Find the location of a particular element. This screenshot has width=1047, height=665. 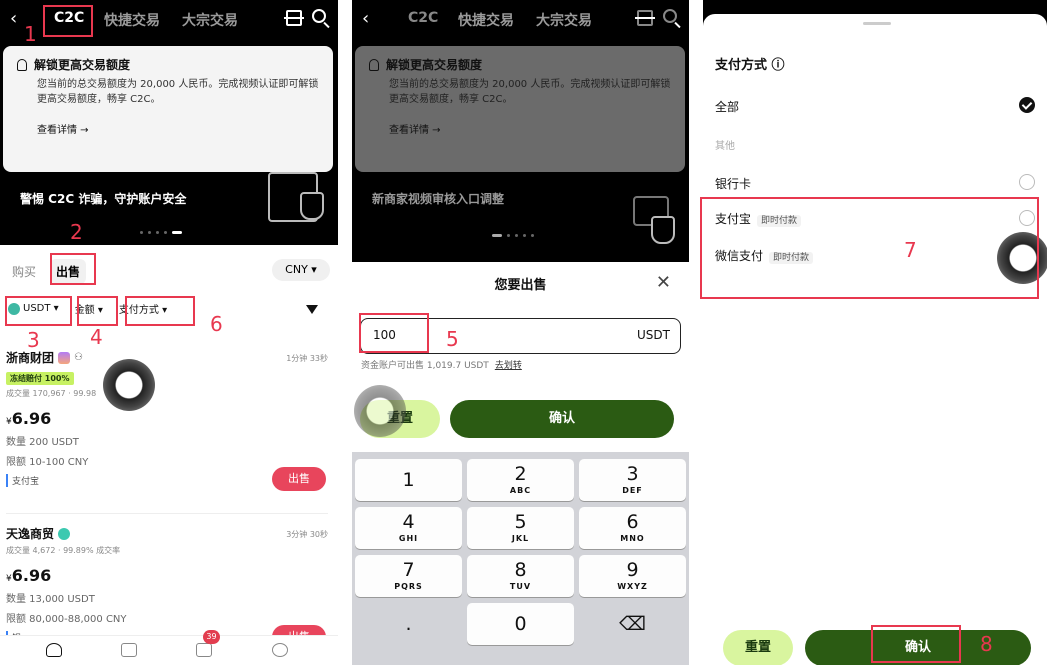

close-icon: ✕ is located at coordinates (663, 282).